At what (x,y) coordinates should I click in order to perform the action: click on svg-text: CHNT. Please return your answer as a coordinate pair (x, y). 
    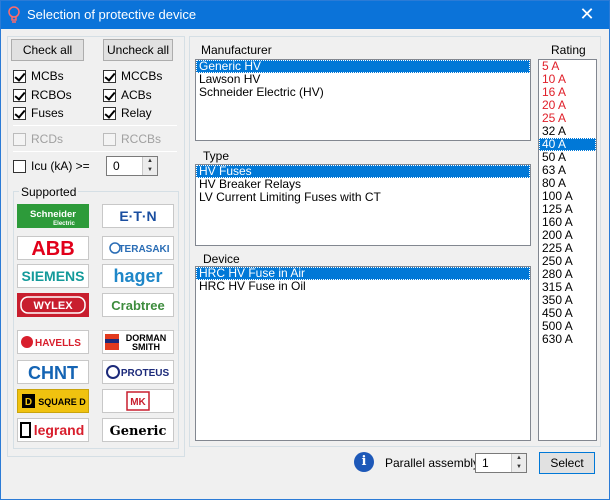
    Looking at the image, I should click on (53, 373).